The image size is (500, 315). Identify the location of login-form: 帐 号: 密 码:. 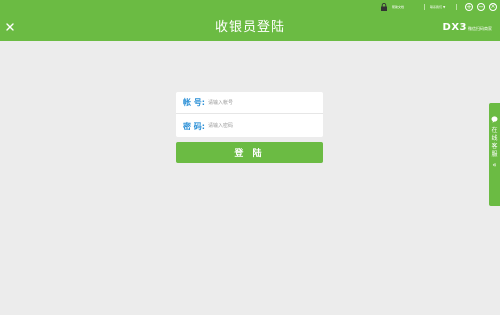
(249, 114).